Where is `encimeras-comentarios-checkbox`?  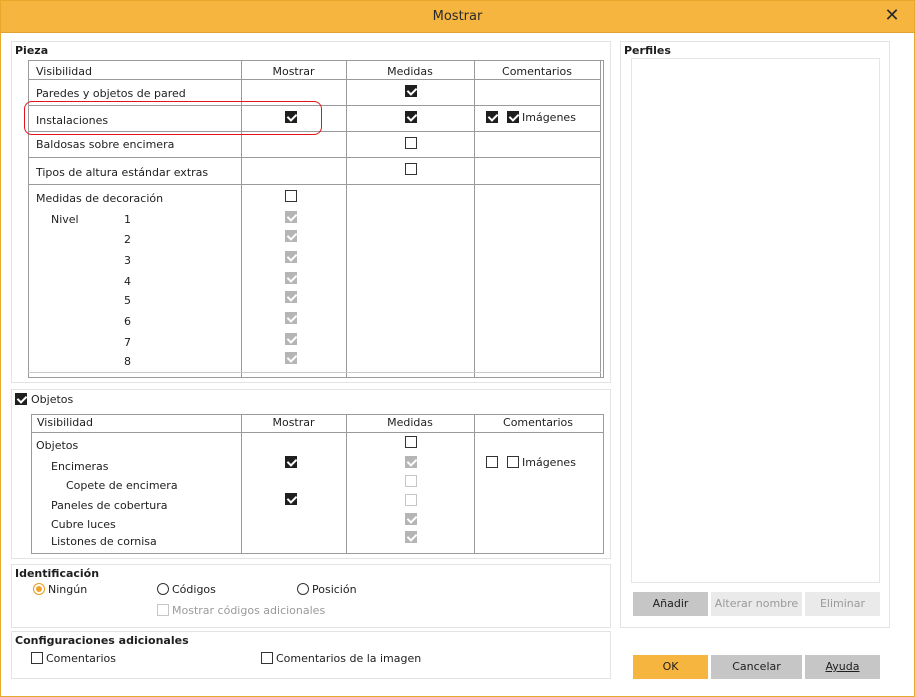 encimeras-comentarios-checkbox is located at coordinates (492, 462).